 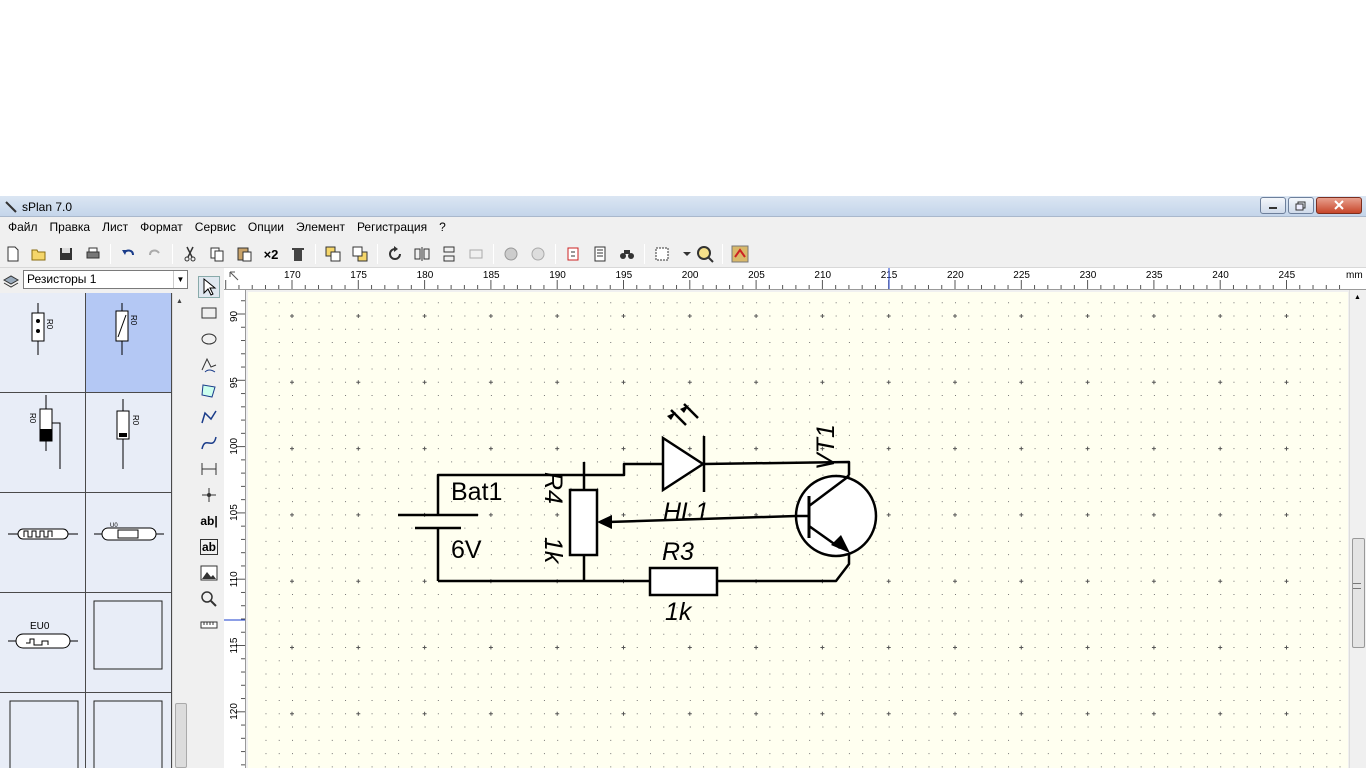 I want to click on print-preview-button, so click(x=740, y=254).